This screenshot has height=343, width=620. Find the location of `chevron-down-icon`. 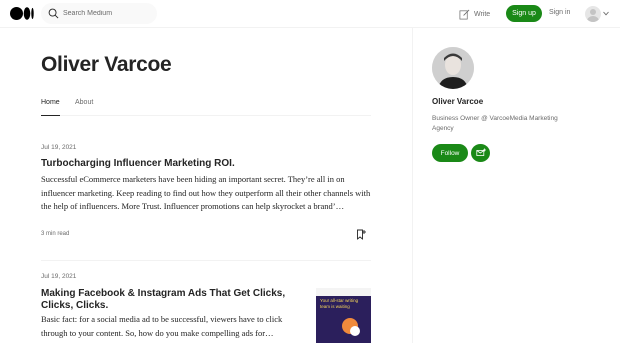

chevron-down-icon is located at coordinates (606, 13).